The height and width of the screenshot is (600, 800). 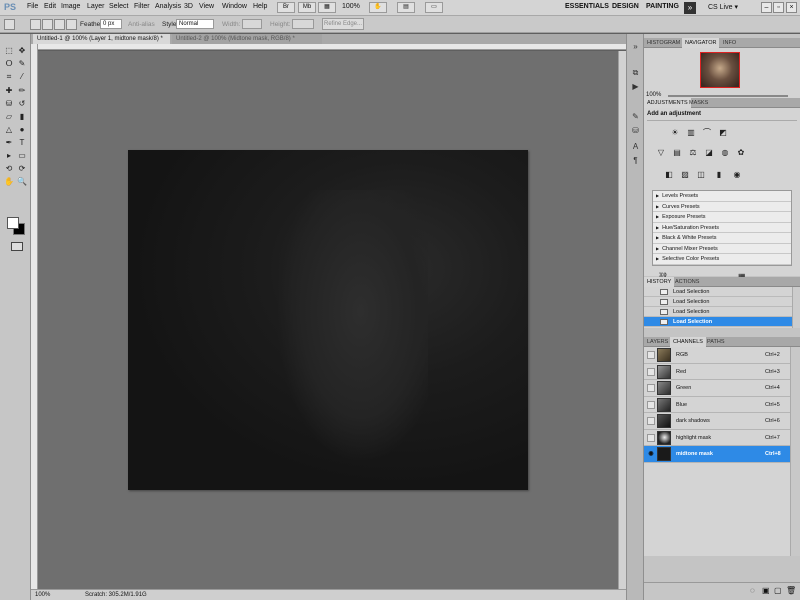 I want to click on photo-filter-icon: ◍, so click(x=725, y=153).